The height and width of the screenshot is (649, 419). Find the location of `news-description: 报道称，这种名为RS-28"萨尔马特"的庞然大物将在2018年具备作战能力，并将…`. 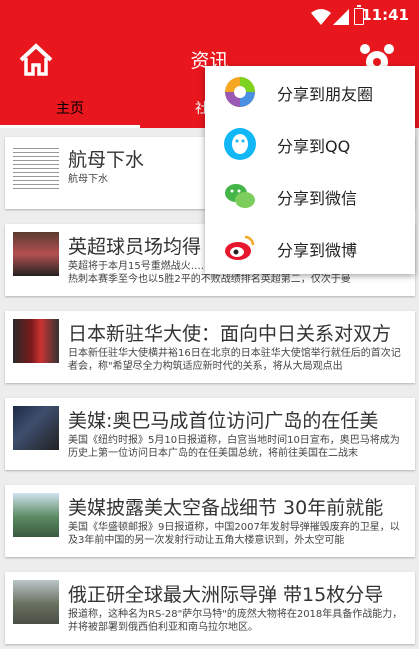

news-description: 报道称，这种名为RS-28"萨尔马特"的庞然大物将在2018年具备作战能力，并将… is located at coordinates (235, 621).